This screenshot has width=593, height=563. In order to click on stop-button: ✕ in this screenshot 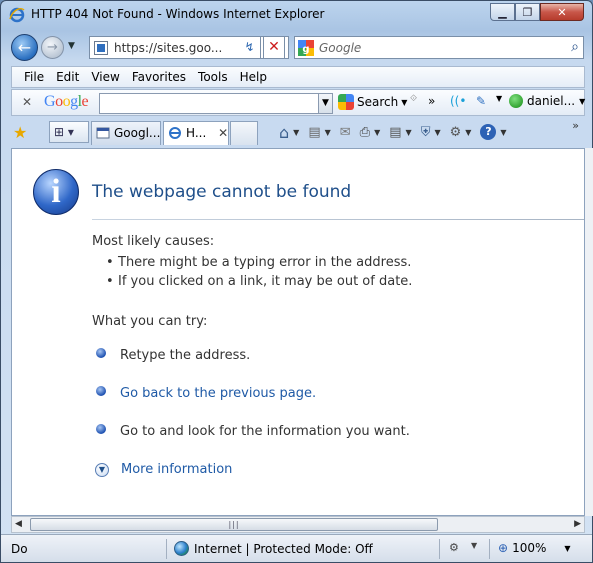, I will do `click(274, 47)`.